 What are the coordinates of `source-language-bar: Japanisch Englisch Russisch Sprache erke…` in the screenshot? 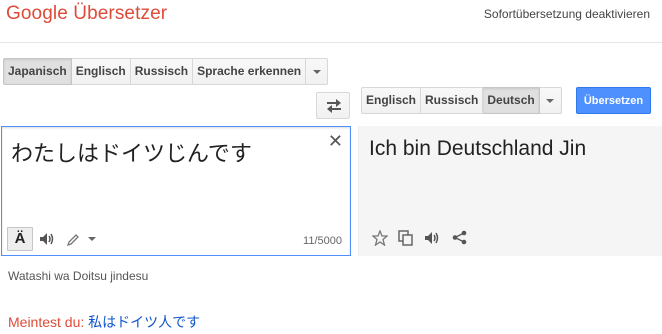 It's located at (166, 71).